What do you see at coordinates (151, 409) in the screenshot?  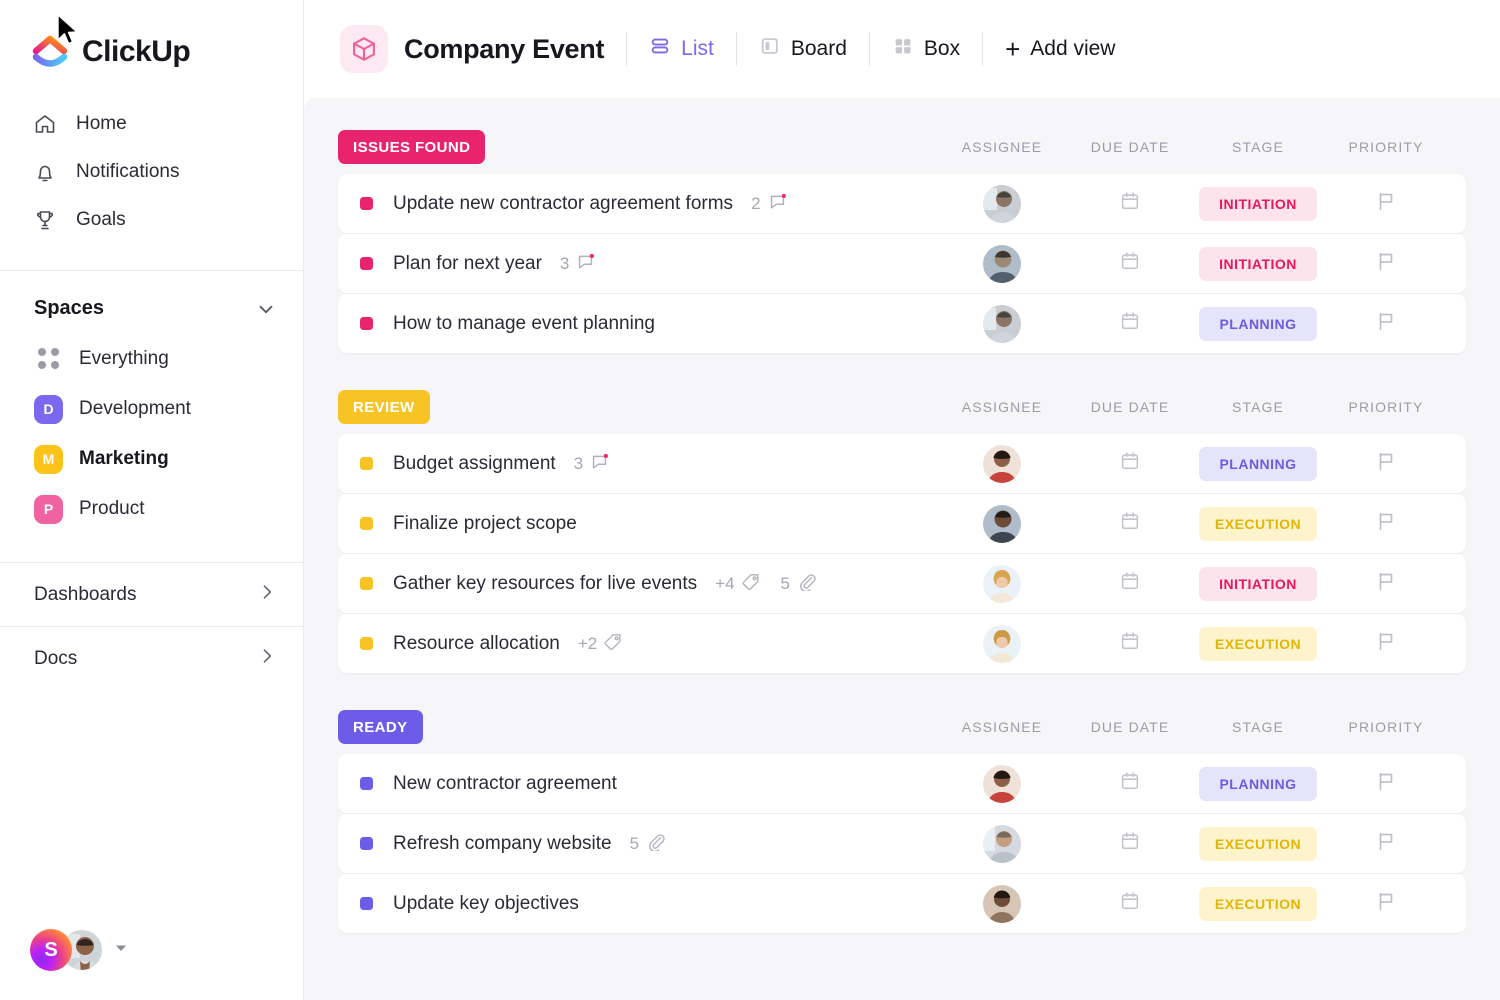 I see `sidebar-item-development: D Development` at bounding box center [151, 409].